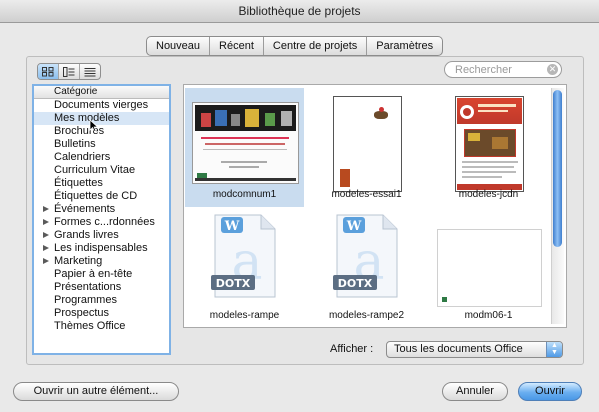 Image resolution: width=599 pixels, height=412 pixels. What do you see at coordinates (89, 71) in the screenshot?
I see `list-view-icon` at bounding box center [89, 71].